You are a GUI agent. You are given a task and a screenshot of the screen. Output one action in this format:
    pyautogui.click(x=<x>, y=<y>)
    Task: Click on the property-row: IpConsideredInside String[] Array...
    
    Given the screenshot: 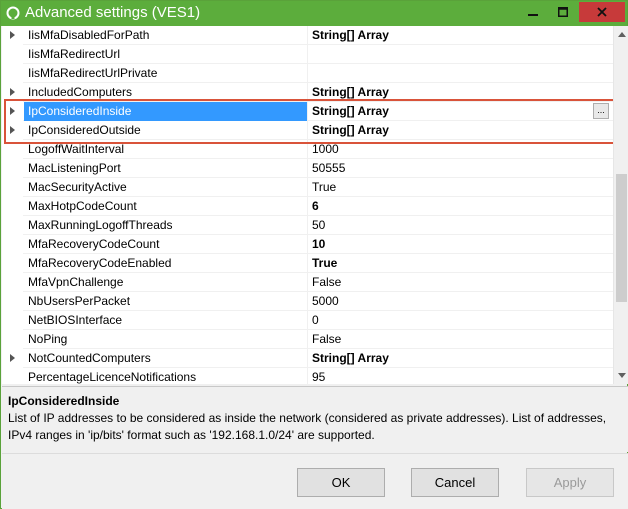 What is the action you would take?
    pyautogui.click(x=308, y=111)
    